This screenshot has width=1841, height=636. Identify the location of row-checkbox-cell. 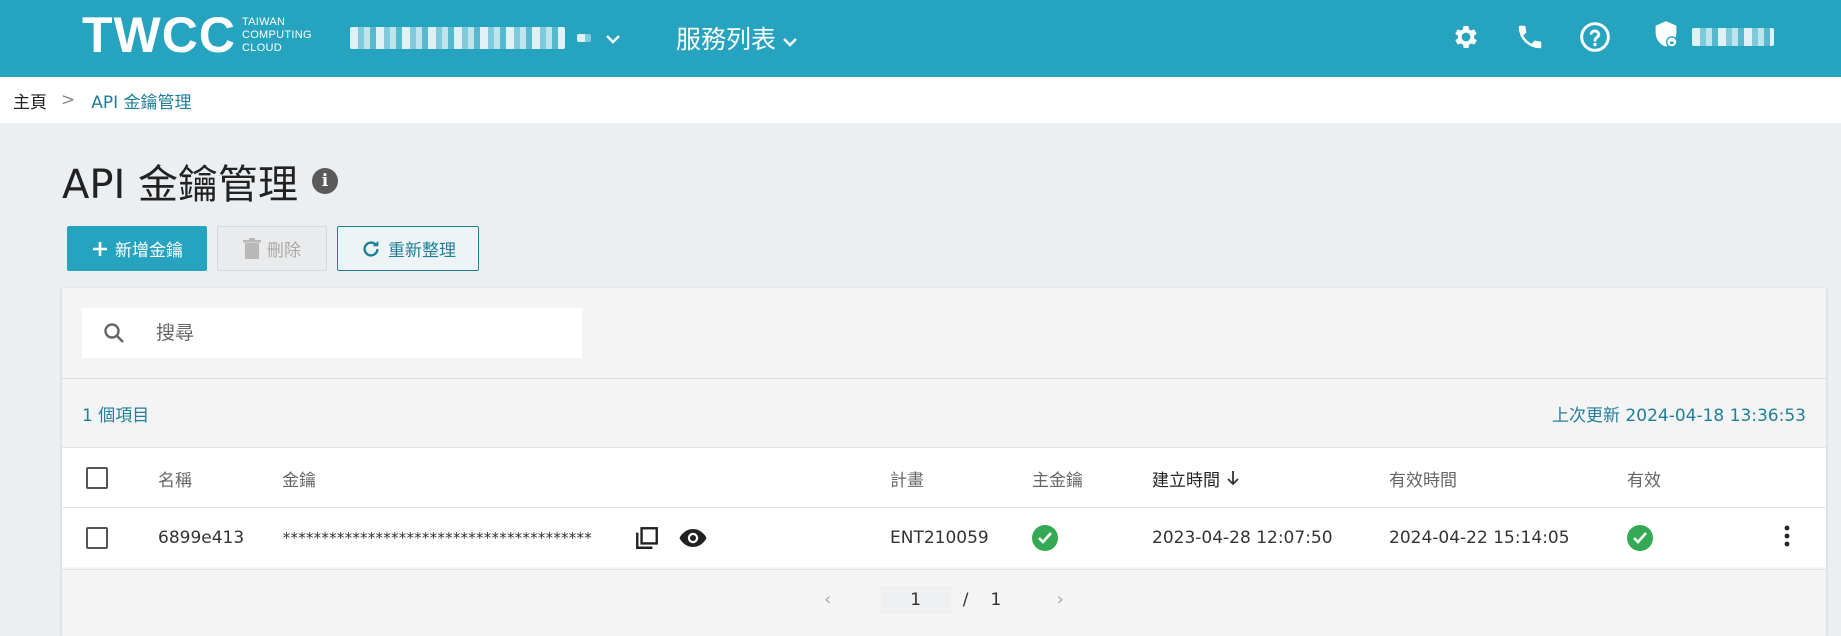
(97, 538).